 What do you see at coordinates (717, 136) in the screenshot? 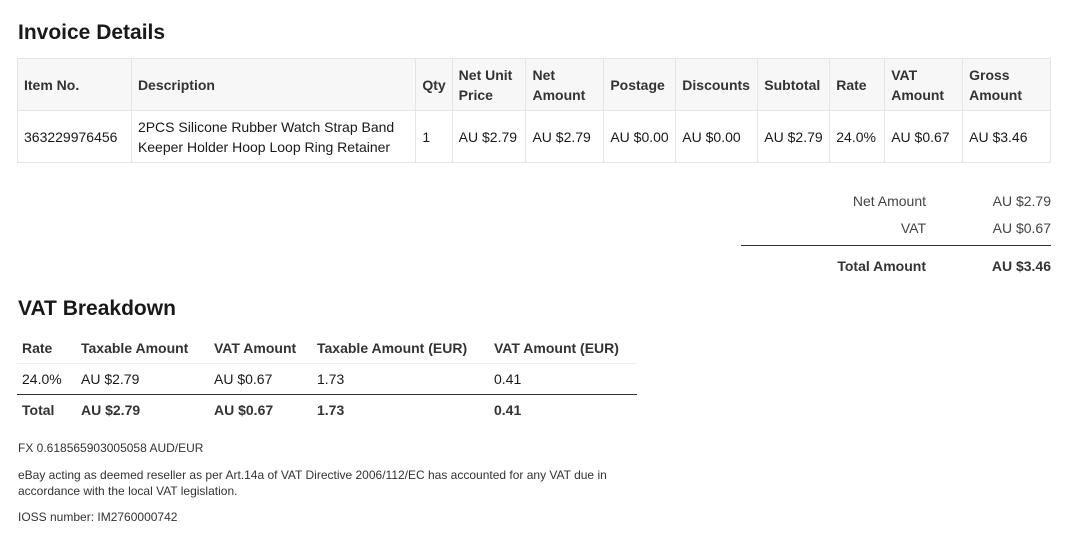
I see `cell-discounts: AU $0.00` at bounding box center [717, 136].